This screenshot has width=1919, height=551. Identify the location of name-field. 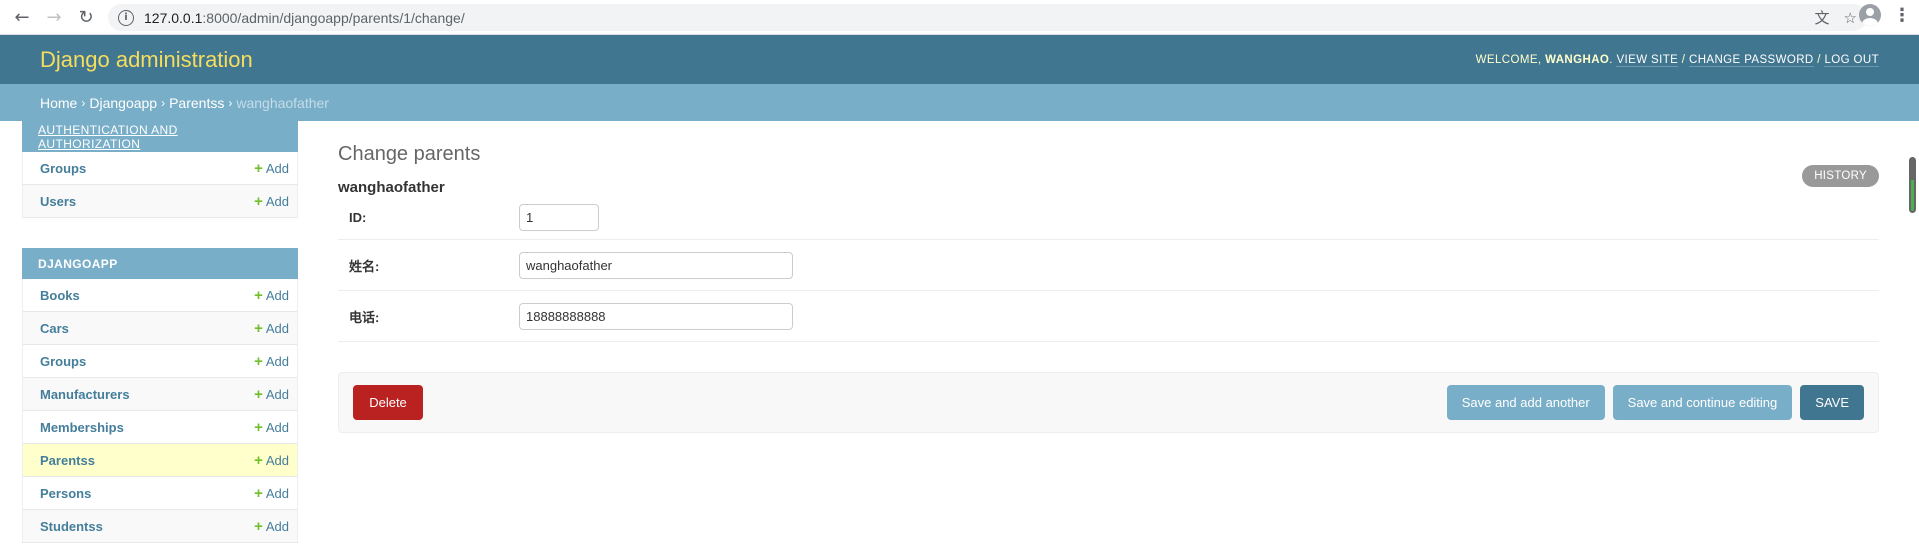
(656, 265).